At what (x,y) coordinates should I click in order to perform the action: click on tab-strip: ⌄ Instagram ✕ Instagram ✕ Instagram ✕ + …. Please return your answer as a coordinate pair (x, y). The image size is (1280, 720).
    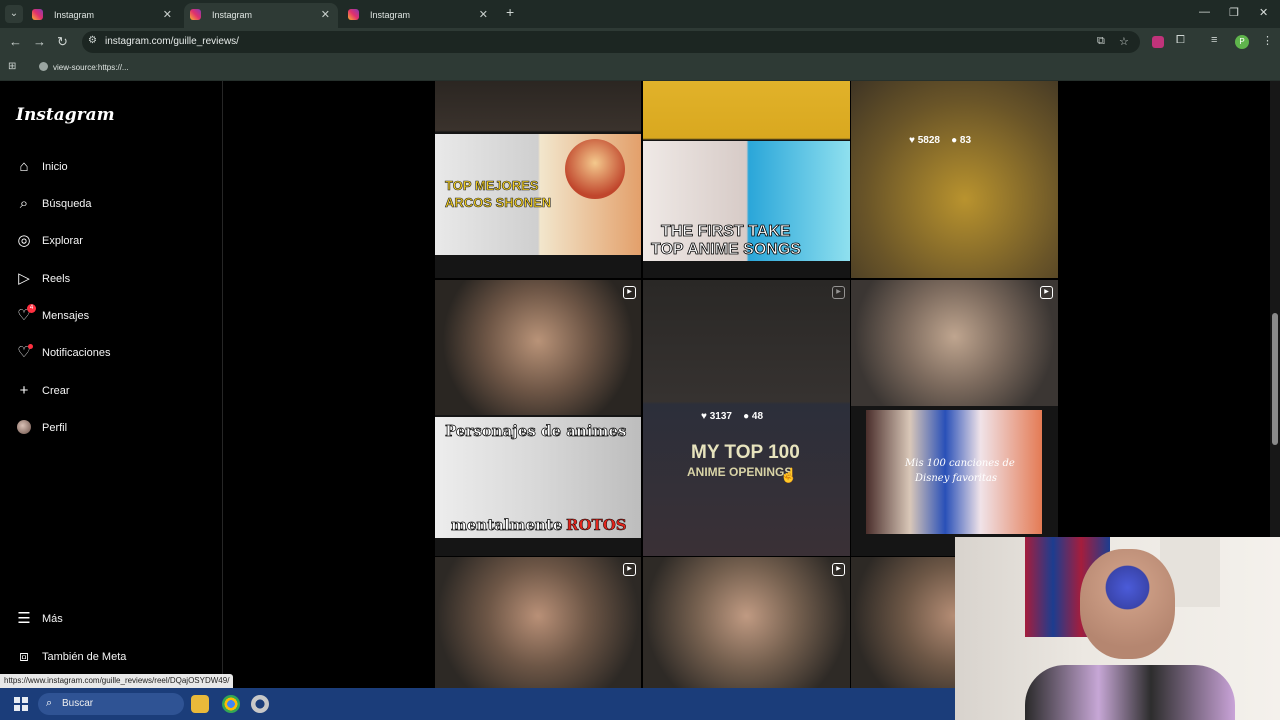
    Looking at the image, I should click on (640, 14).